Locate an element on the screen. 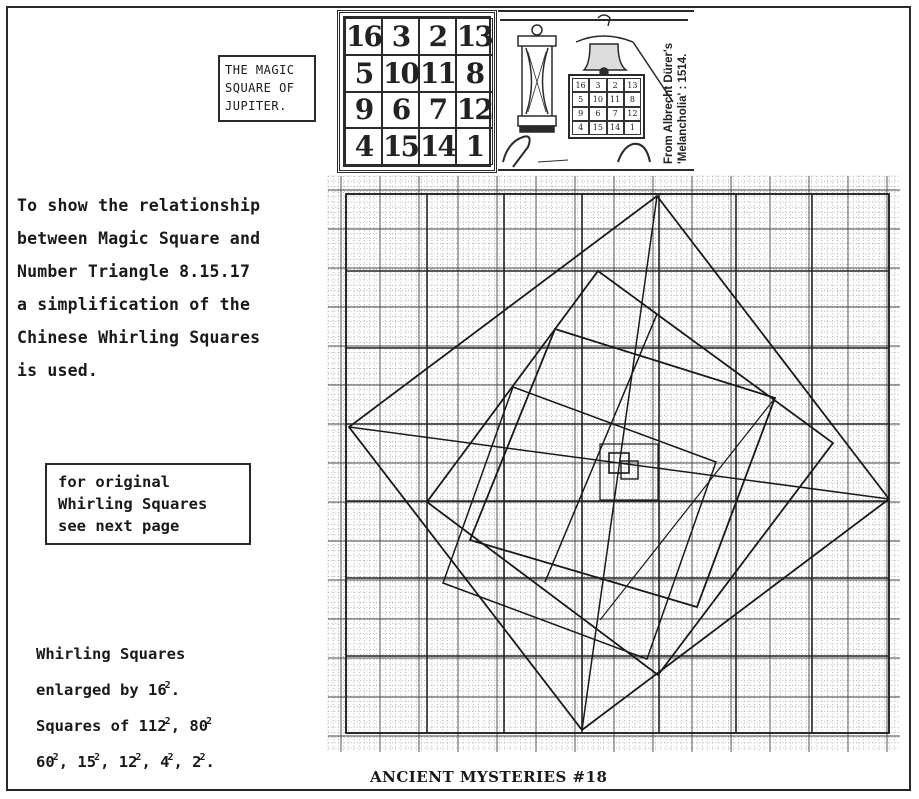  magic-square-cell: 8 is located at coordinates (474, 73).